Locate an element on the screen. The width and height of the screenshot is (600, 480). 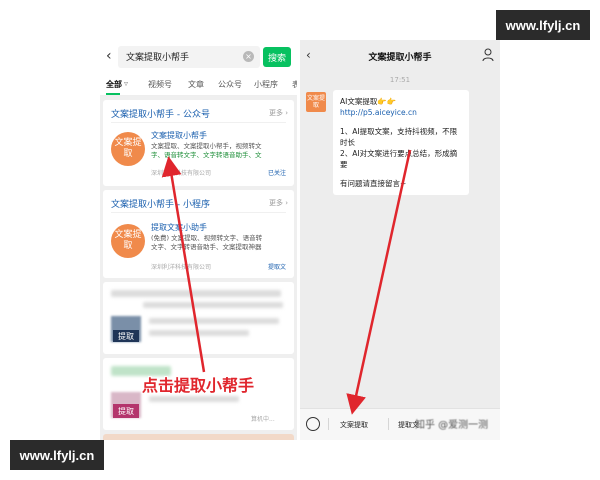
description-line: 文字、文字转语音助手、文案提取神器 is located at coordinates (206, 247).